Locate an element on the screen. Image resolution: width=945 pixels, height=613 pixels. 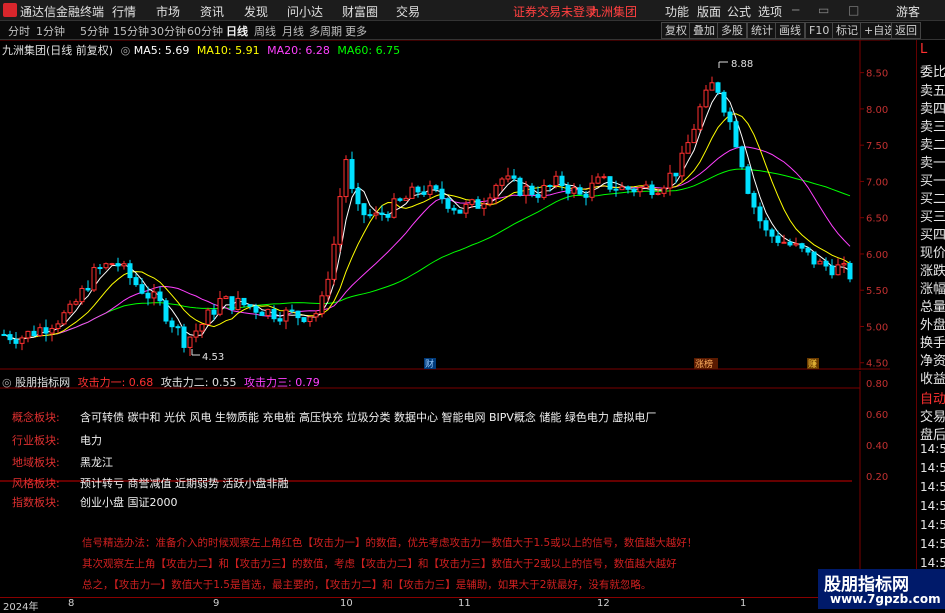
draw-line-button: 画线 is located at coordinates (790, 30).